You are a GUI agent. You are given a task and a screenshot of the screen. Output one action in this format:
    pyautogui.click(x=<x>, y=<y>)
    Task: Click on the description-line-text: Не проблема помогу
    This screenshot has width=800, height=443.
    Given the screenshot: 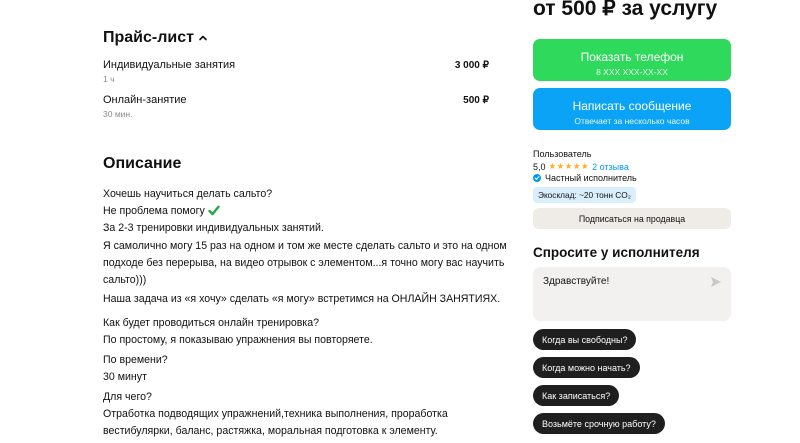 What is the action you would take?
    pyautogui.click(x=154, y=211)
    